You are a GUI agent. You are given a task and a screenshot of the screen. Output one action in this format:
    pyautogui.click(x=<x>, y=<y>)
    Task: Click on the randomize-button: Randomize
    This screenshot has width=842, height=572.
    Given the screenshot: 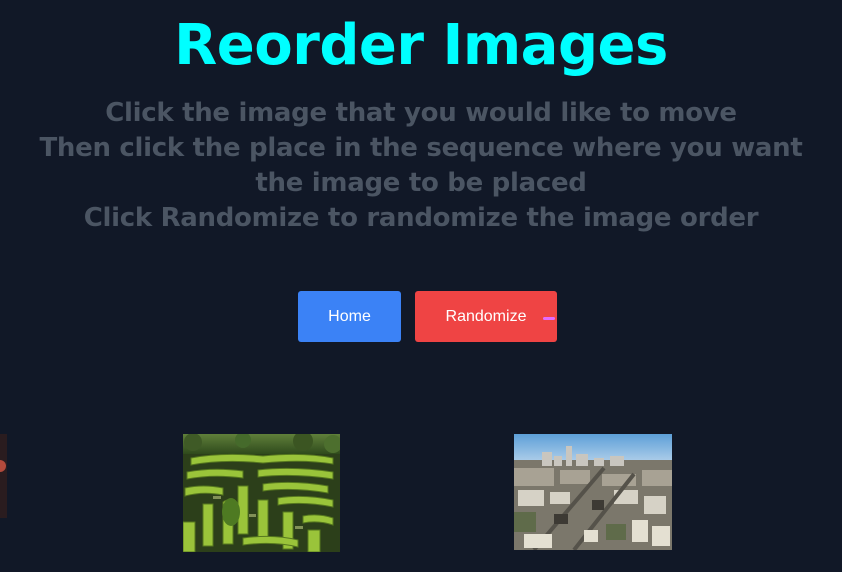 What is the action you would take?
    pyautogui.click(x=486, y=316)
    